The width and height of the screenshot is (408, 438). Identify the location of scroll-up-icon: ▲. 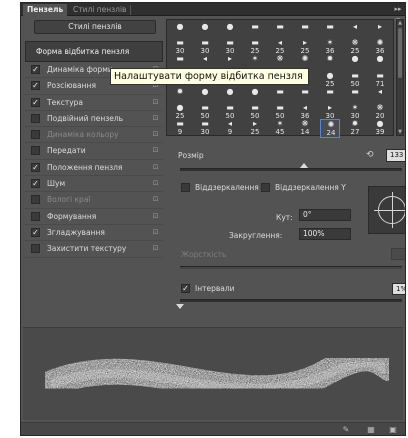
(400, 23).